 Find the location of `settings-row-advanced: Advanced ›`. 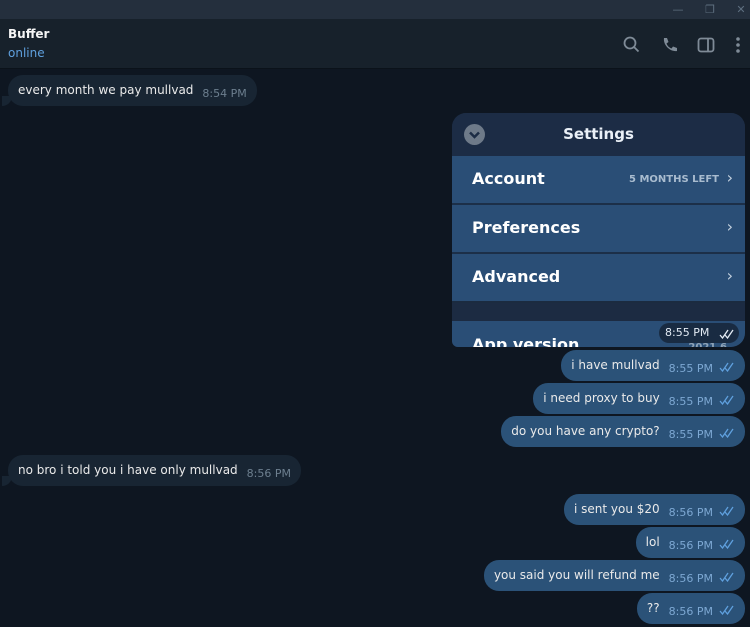

settings-row-advanced: Advanced › is located at coordinates (598, 277).